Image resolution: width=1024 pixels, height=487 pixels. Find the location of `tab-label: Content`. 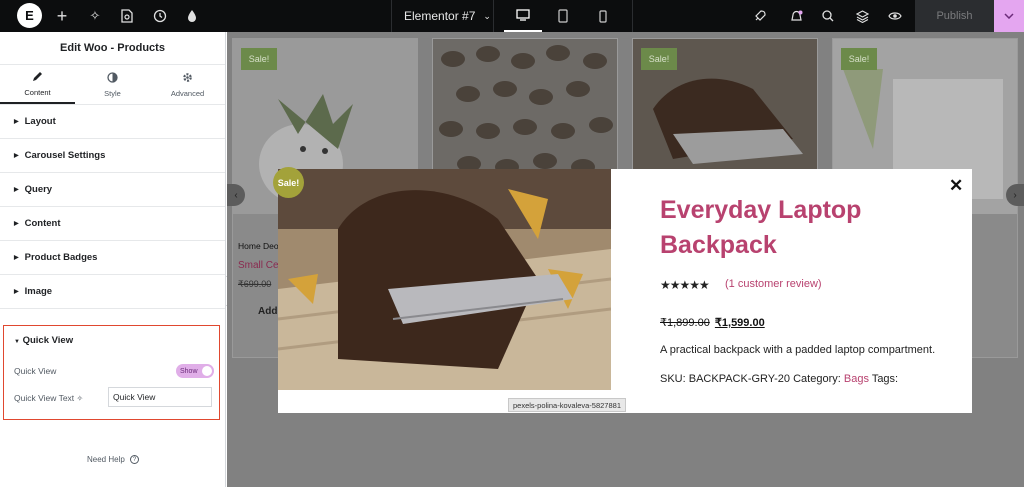

tab-label: Content is located at coordinates (37, 92).